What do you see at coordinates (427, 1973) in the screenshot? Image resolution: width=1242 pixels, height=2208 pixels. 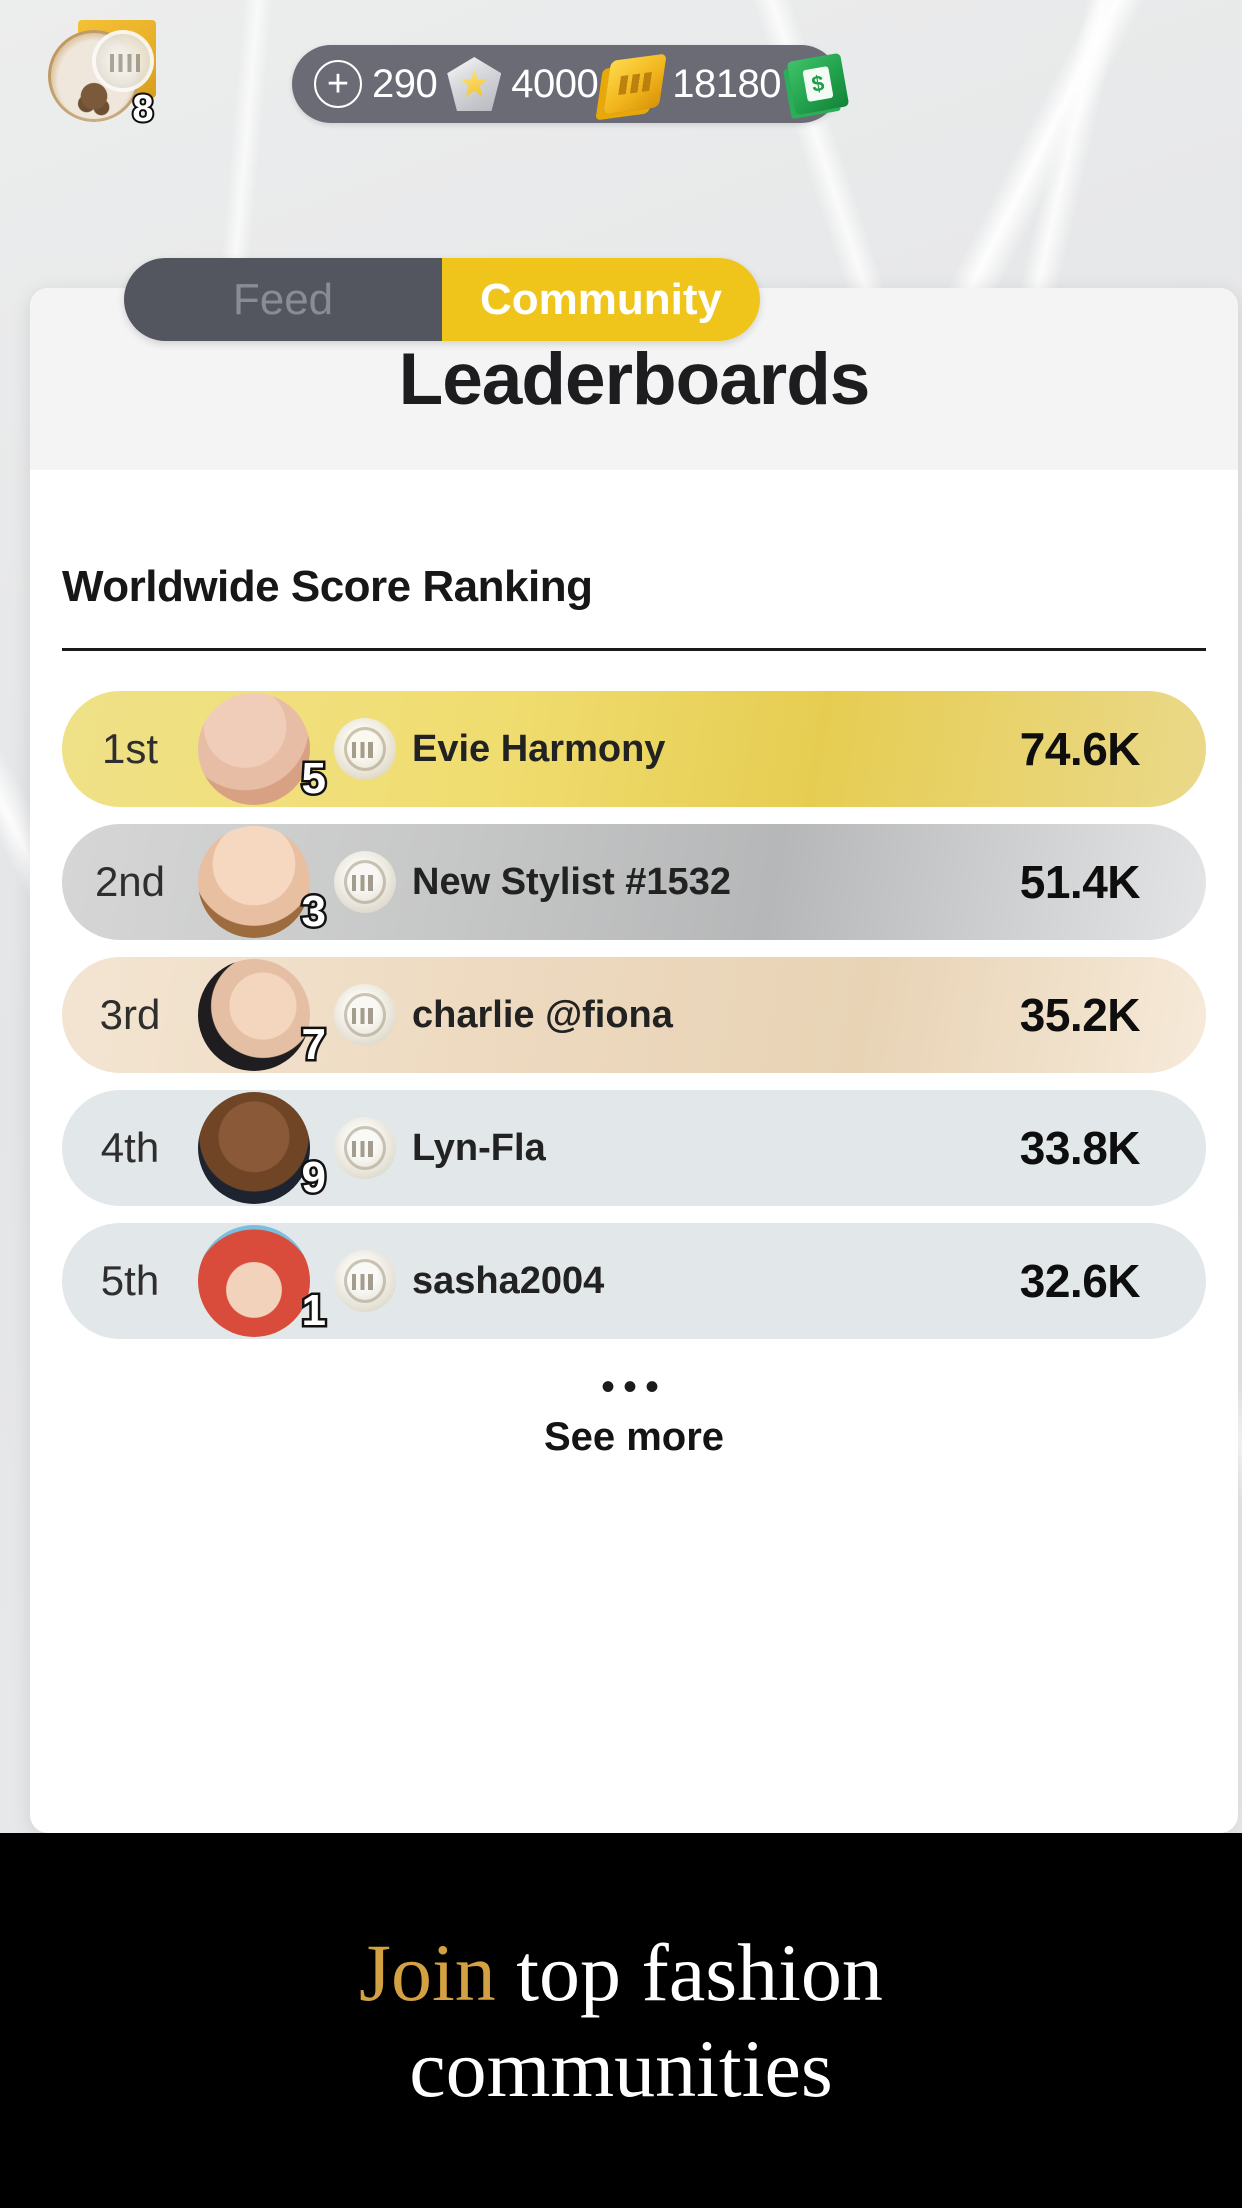 I see `banner-join-word: Join` at bounding box center [427, 1973].